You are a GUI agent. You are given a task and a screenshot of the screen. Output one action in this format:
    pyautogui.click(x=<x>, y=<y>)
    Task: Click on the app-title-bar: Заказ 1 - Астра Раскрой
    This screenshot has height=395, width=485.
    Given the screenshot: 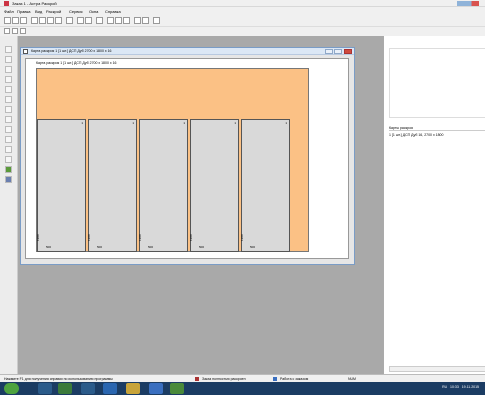 What is the action you would take?
    pyautogui.click(x=242, y=3)
    